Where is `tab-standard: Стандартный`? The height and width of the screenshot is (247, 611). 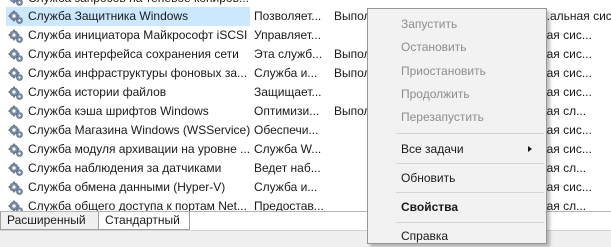
tab-standard: Стандартный is located at coordinates (144, 221).